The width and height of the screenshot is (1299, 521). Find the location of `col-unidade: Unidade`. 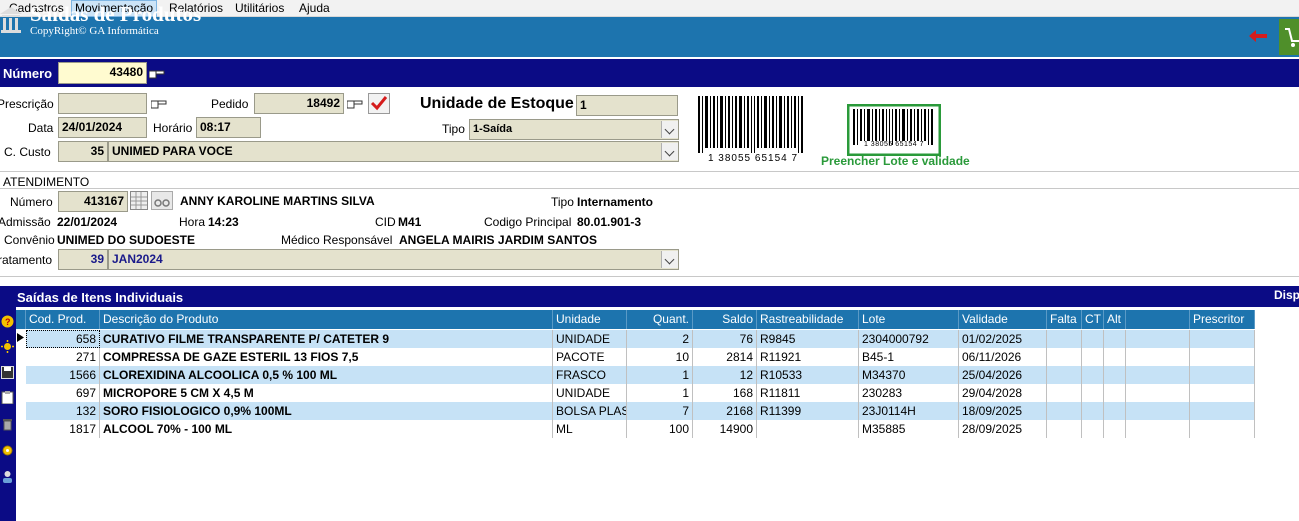

col-unidade: Unidade is located at coordinates (590, 319).